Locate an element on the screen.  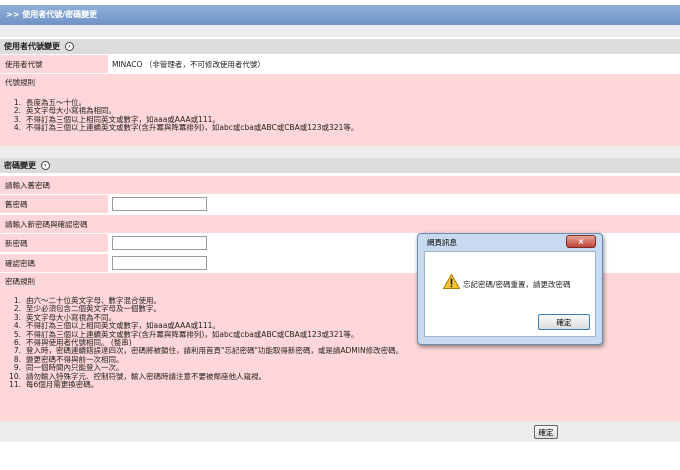
confirm-password-input is located at coordinates (159, 263).